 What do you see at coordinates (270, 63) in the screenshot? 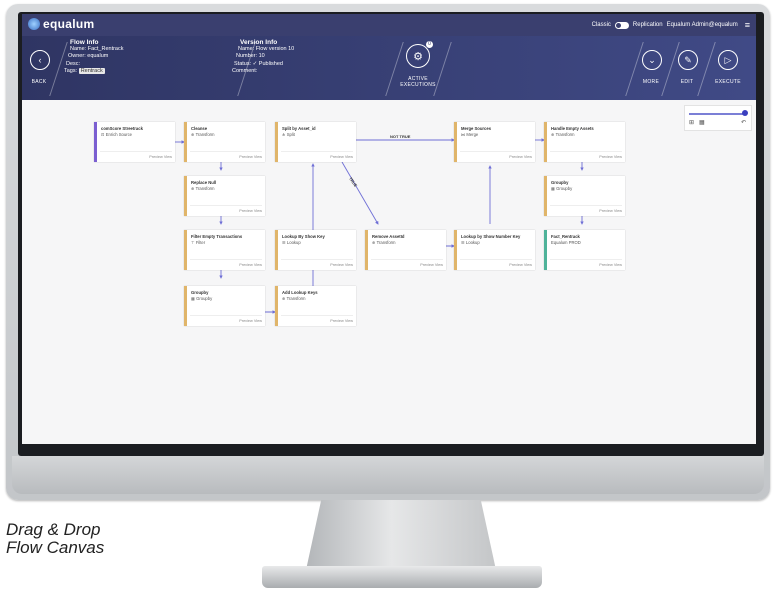
I see `status-value: Published` at bounding box center [270, 63].